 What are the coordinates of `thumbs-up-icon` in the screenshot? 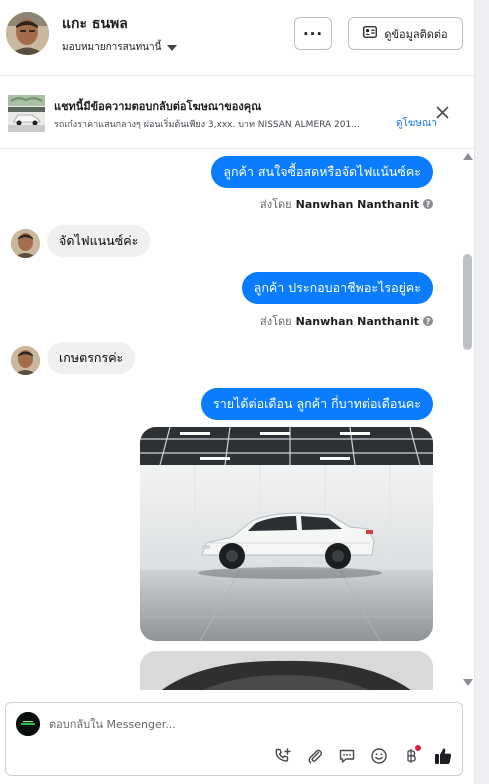 It's located at (442, 755).